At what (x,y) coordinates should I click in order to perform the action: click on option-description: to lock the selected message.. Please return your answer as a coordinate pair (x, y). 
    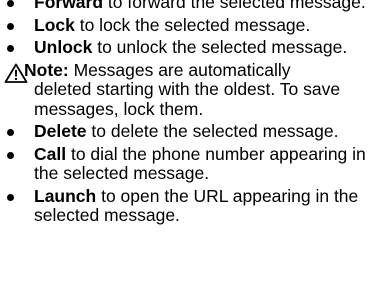
    Looking at the image, I should click on (192, 24).